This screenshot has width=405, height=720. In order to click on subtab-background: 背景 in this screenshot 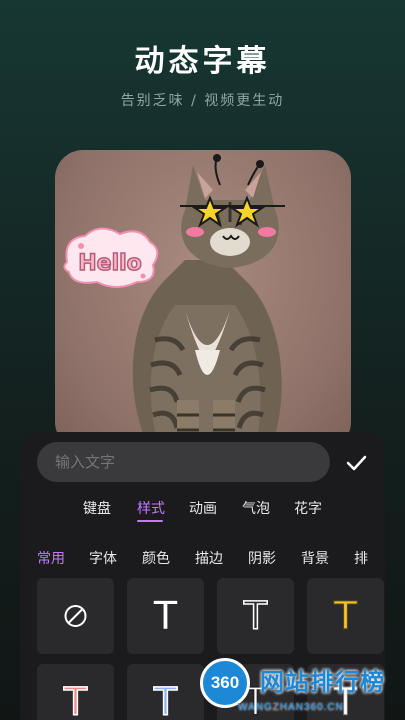, I will do `click(315, 558)`.